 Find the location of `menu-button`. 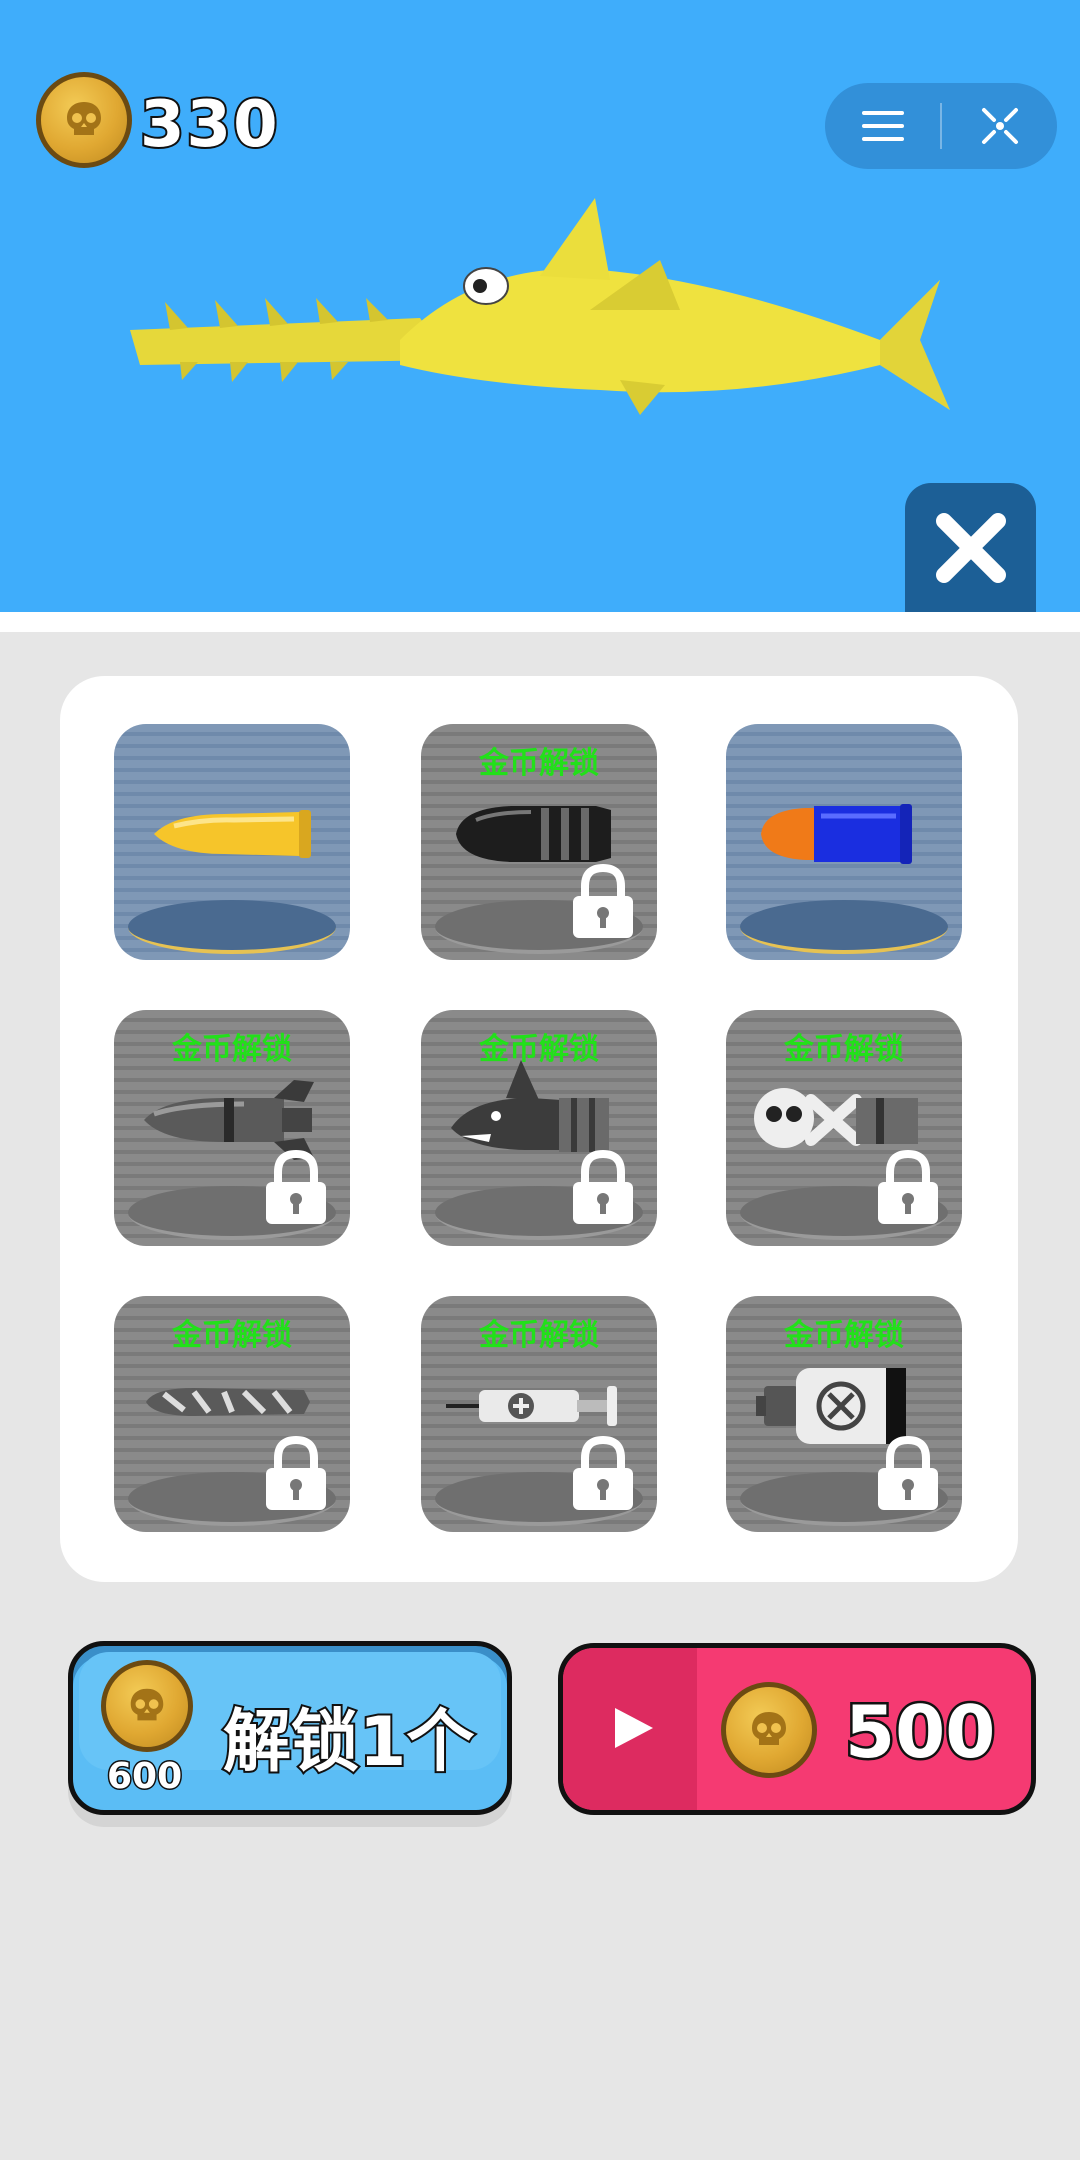

menu-button is located at coordinates (882, 126).